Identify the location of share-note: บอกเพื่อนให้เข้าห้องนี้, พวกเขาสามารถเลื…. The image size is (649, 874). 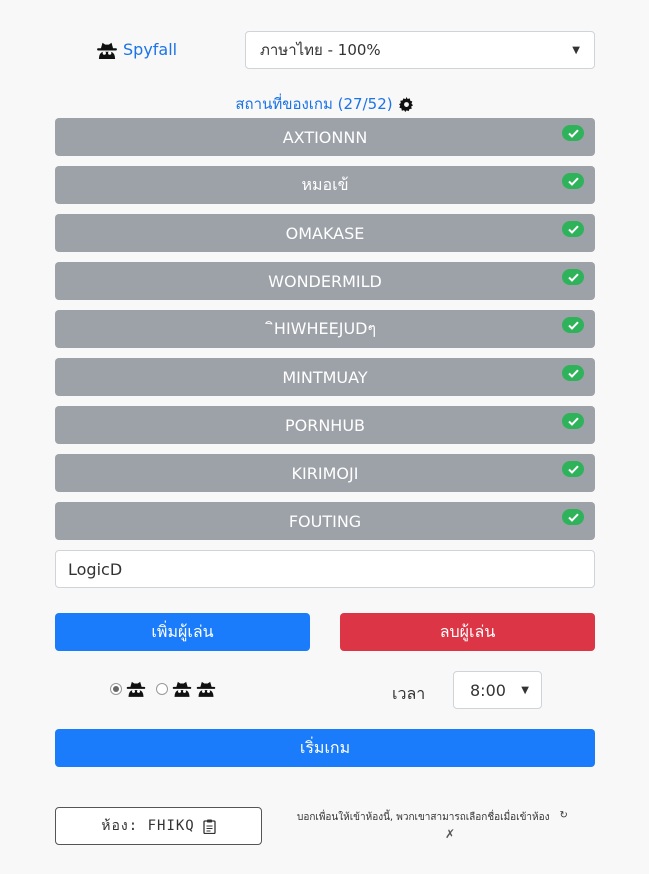
(447, 825).